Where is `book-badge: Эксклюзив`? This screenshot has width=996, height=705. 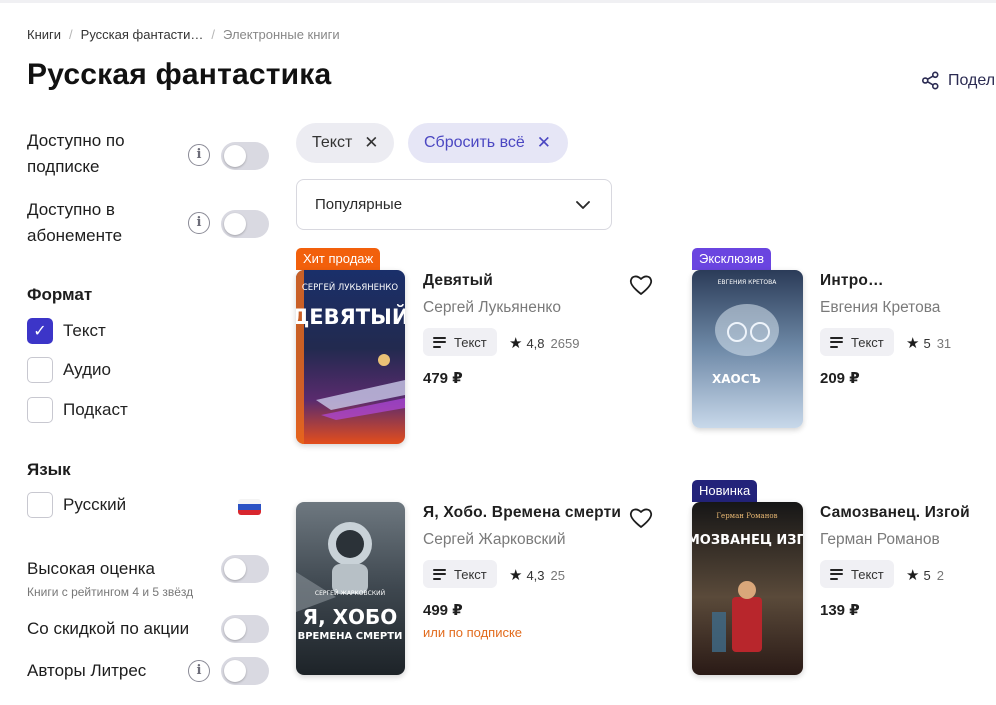 book-badge: Эксклюзив is located at coordinates (731, 259).